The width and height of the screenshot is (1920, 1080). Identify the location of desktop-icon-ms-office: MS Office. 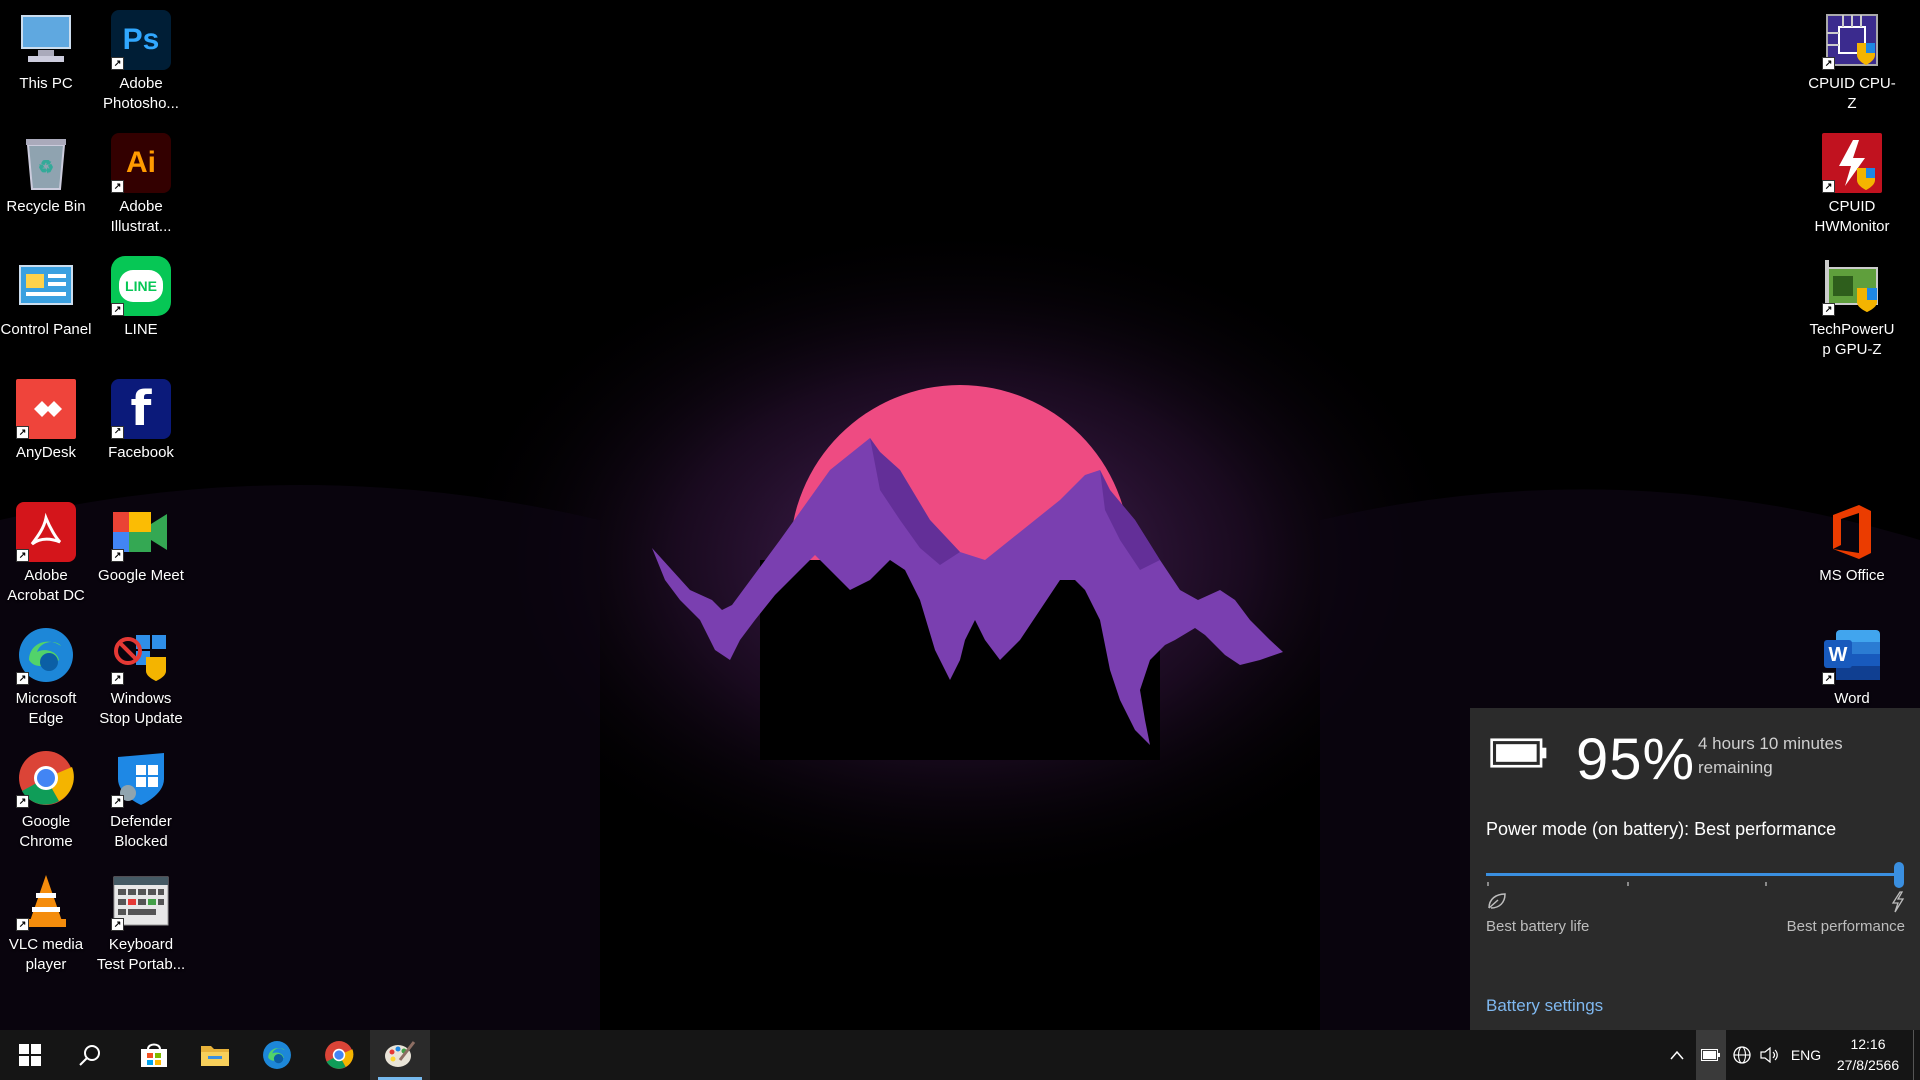
(1852, 554).